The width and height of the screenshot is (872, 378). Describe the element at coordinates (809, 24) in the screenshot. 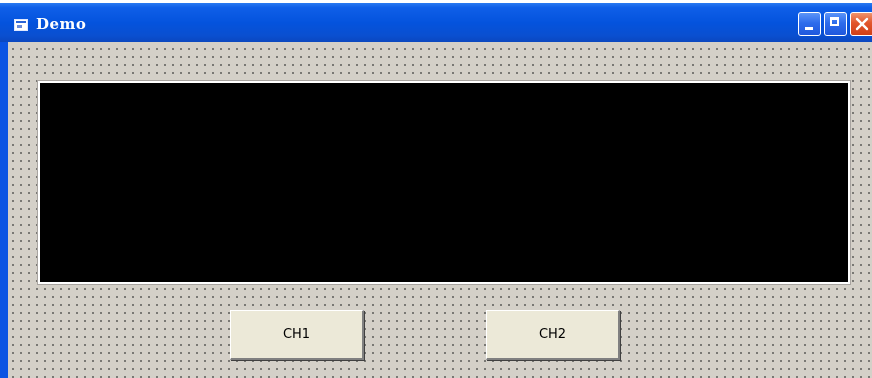

I see `minimize-button` at that location.